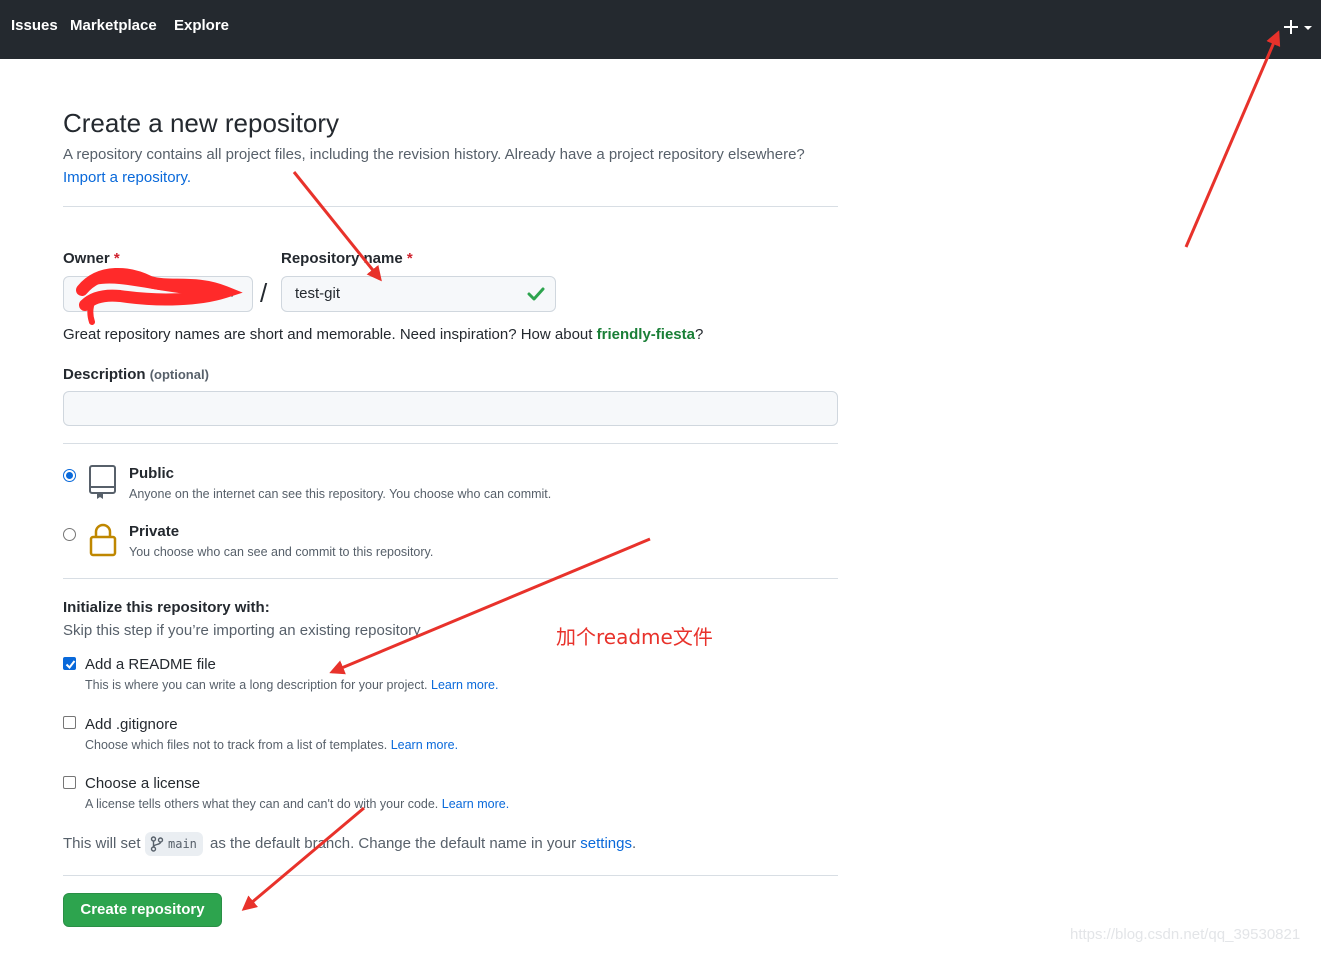 The image size is (1321, 953). I want to click on repository-name-input: test-git, so click(418, 294).